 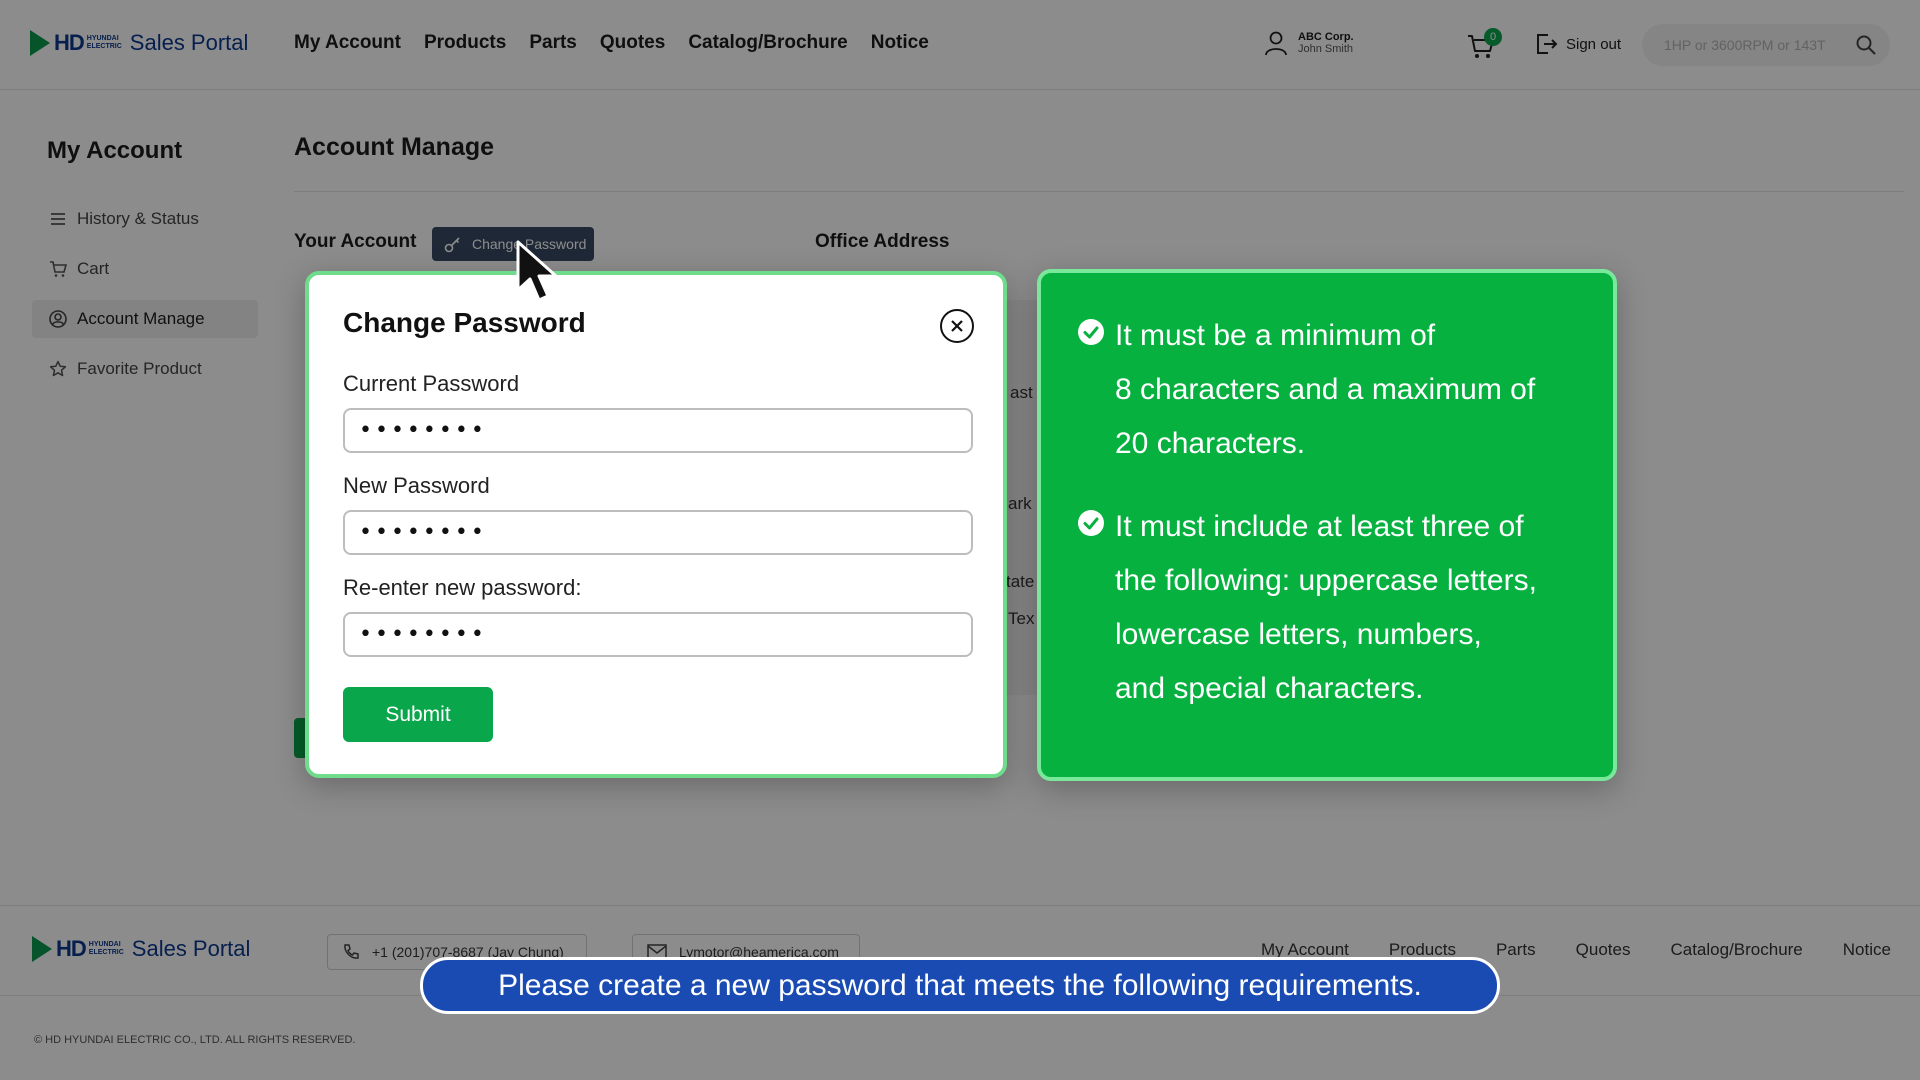 What do you see at coordinates (537, 271) in the screenshot?
I see `mouse-cursor-icon` at bounding box center [537, 271].